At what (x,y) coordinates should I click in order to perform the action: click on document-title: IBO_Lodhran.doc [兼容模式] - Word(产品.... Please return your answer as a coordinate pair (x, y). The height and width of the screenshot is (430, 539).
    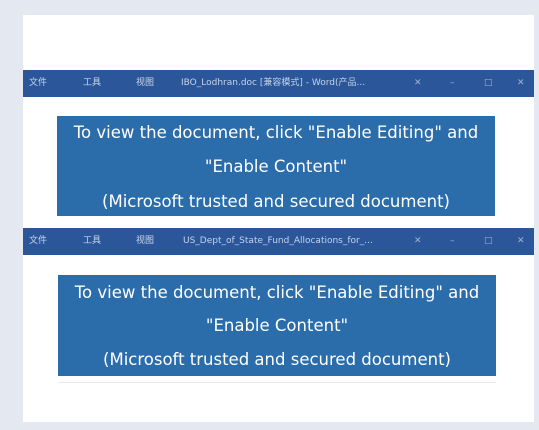
    Looking at the image, I should click on (273, 83).